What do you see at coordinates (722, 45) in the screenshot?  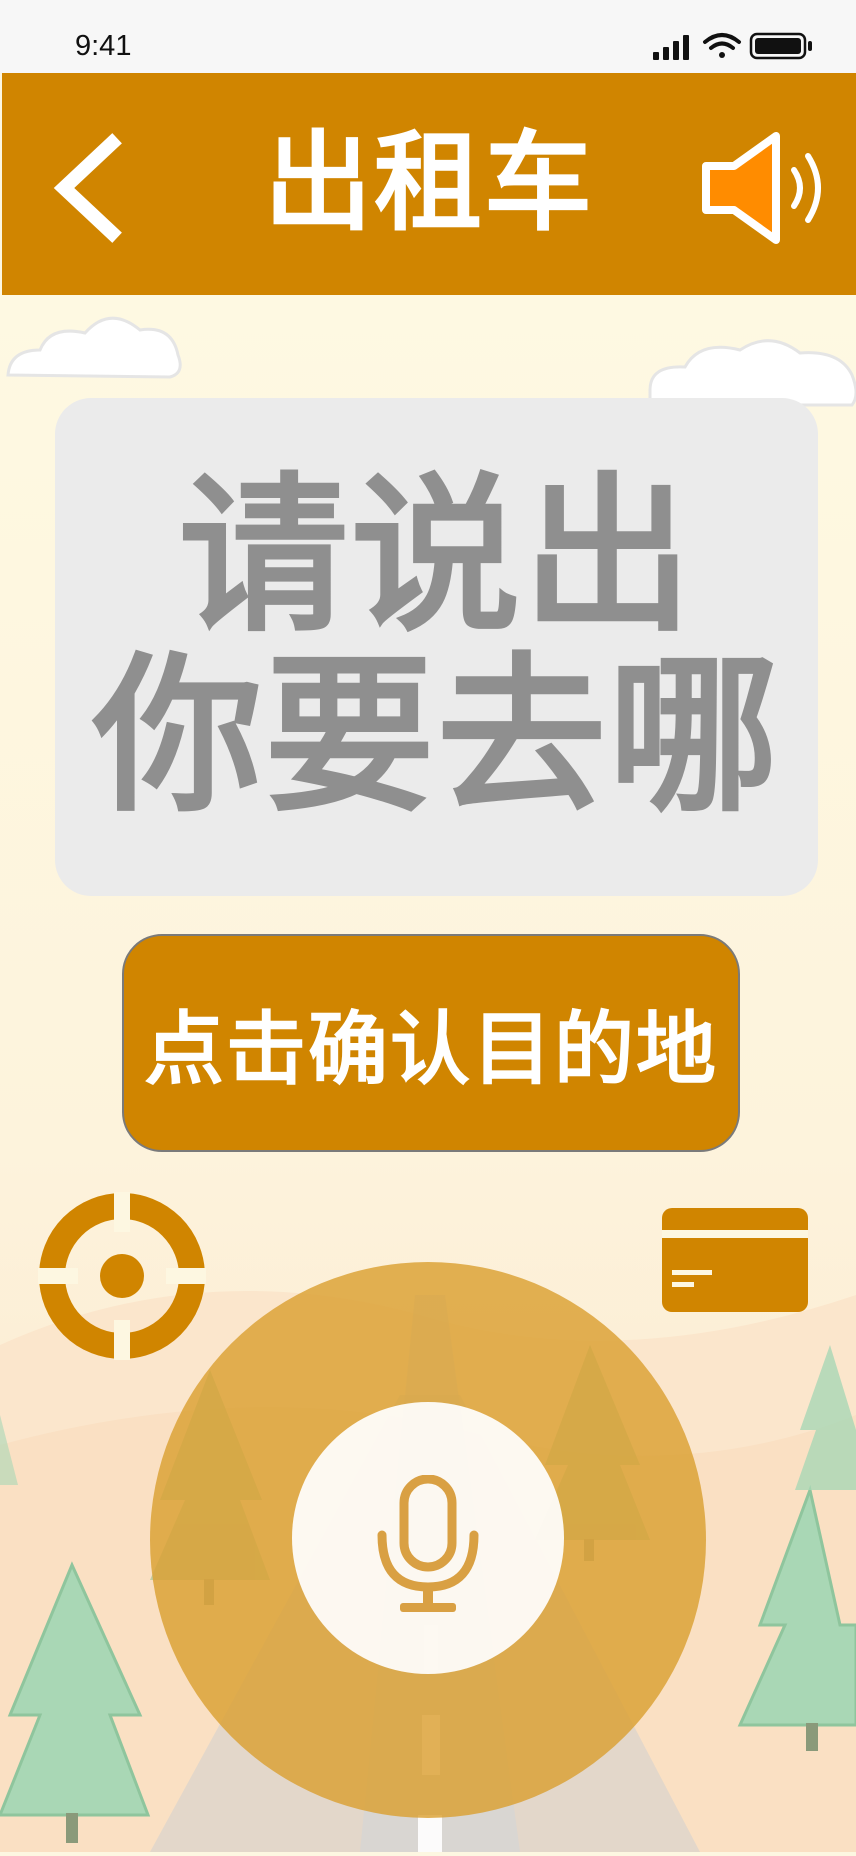 I see `wifi-icon` at bounding box center [722, 45].